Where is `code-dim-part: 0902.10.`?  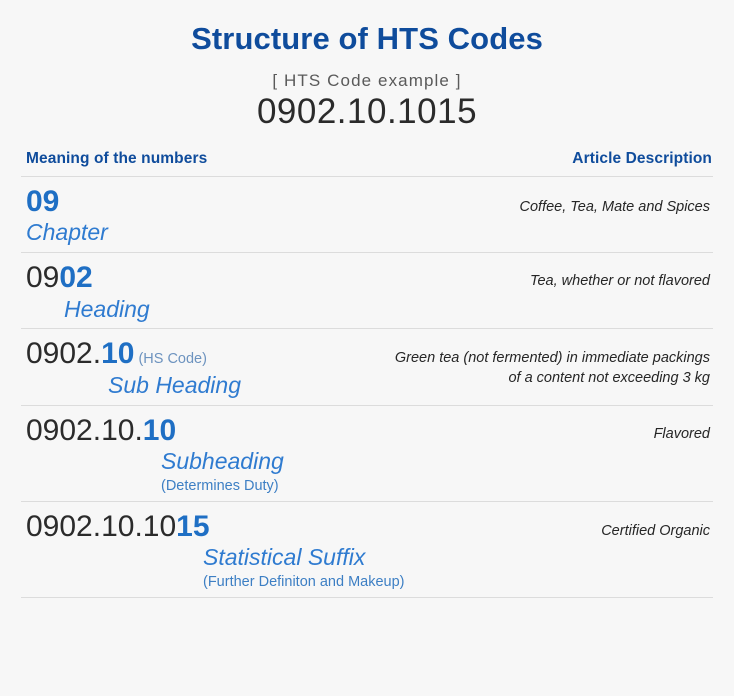 code-dim-part: 0902.10. is located at coordinates (84, 430).